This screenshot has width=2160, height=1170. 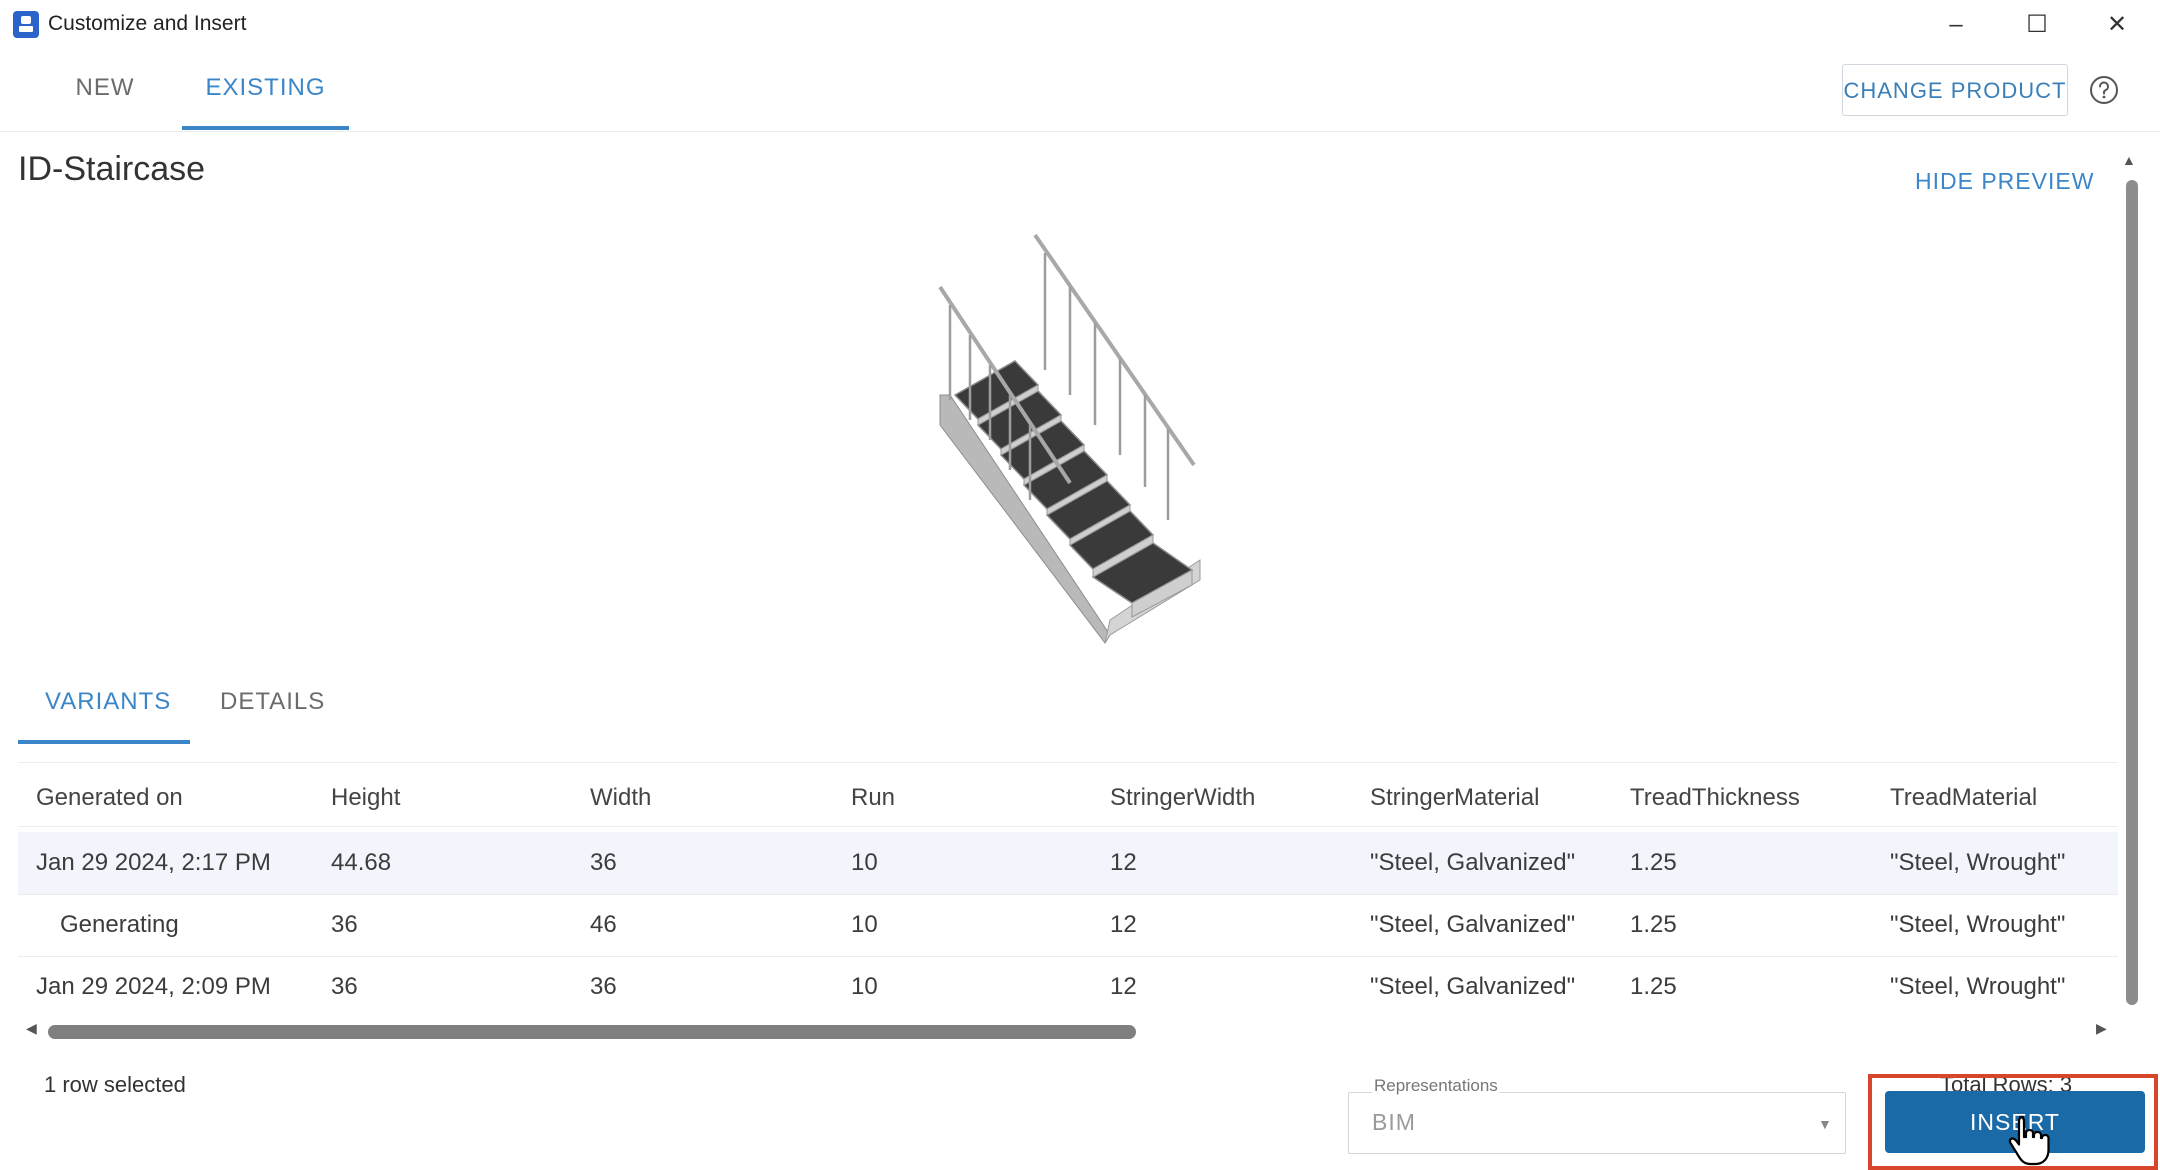 What do you see at coordinates (1080, 25) in the screenshot?
I see `title-bar` at bounding box center [1080, 25].